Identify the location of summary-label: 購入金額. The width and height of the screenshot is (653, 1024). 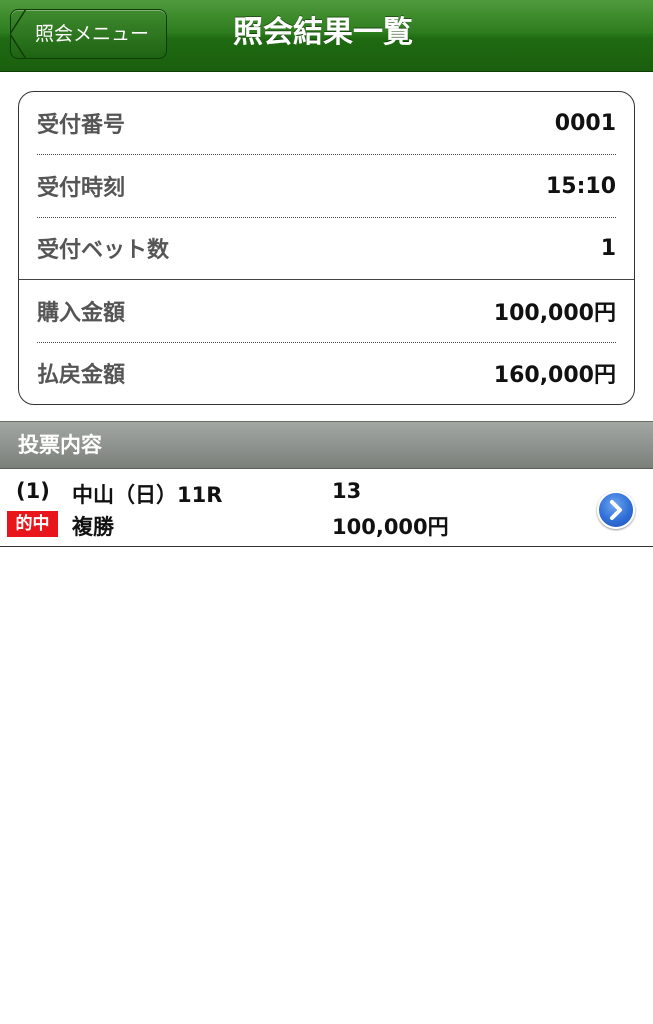
(81, 313).